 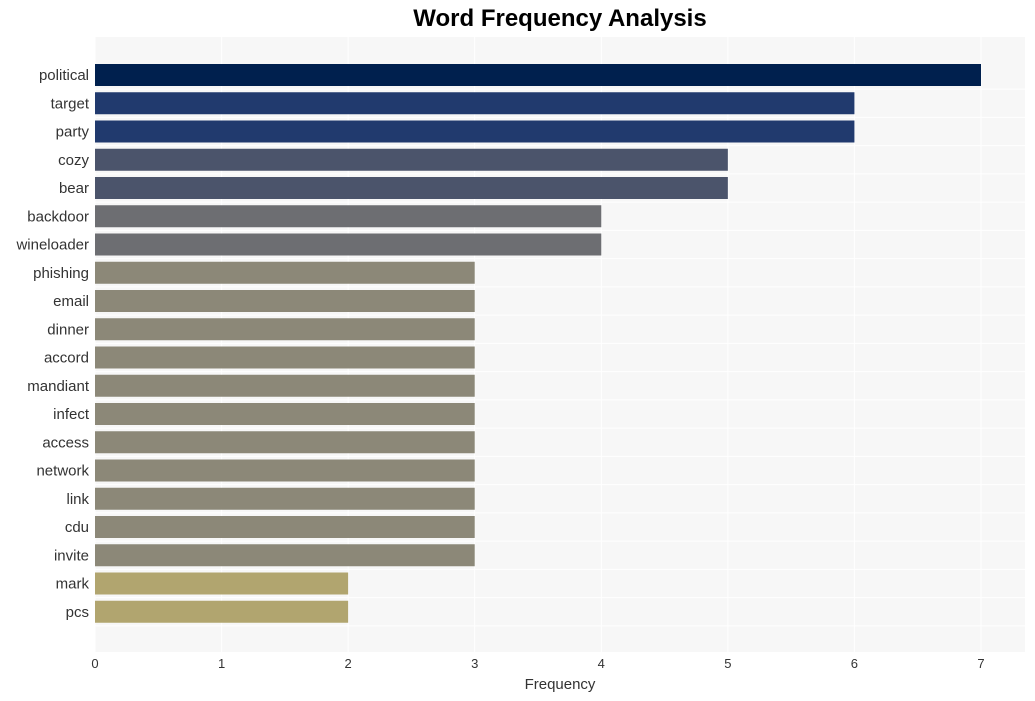 What do you see at coordinates (285, 527) in the screenshot?
I see `bar-cdu` at bounding box center [285, 527].